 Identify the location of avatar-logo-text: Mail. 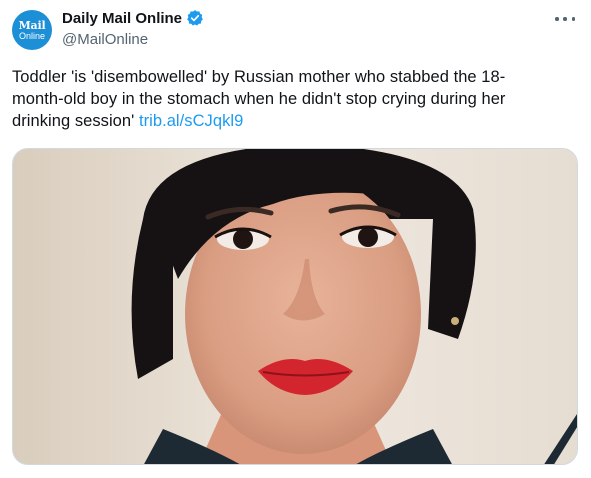
(32, 25).